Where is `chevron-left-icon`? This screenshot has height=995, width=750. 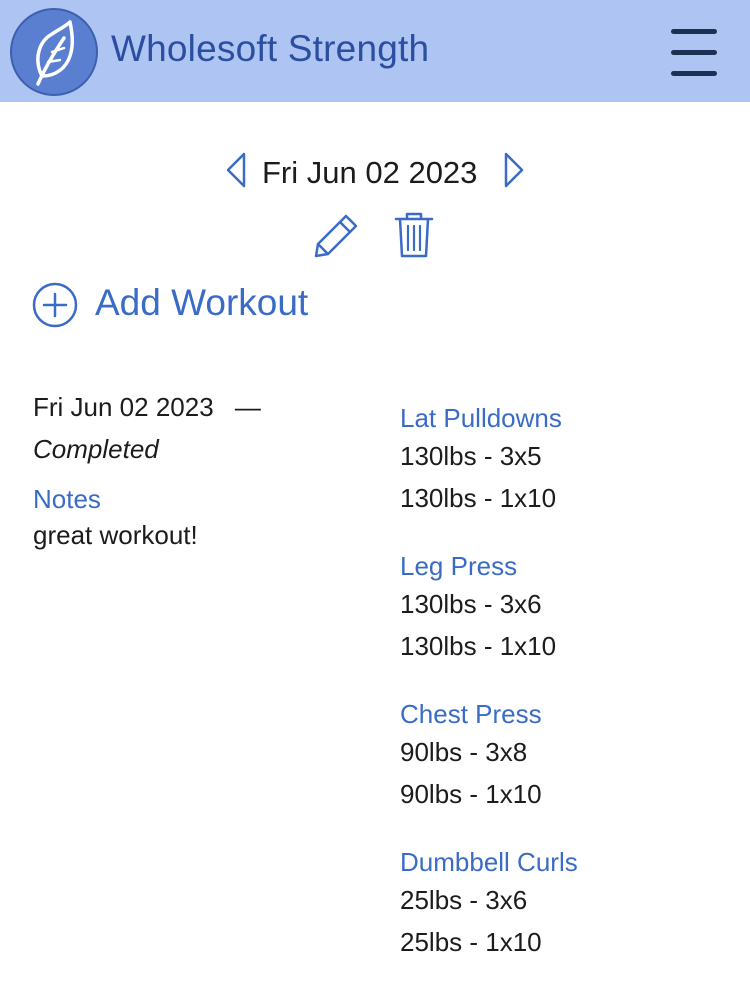
chevron-left-icon is located at coordinates (236, 170).